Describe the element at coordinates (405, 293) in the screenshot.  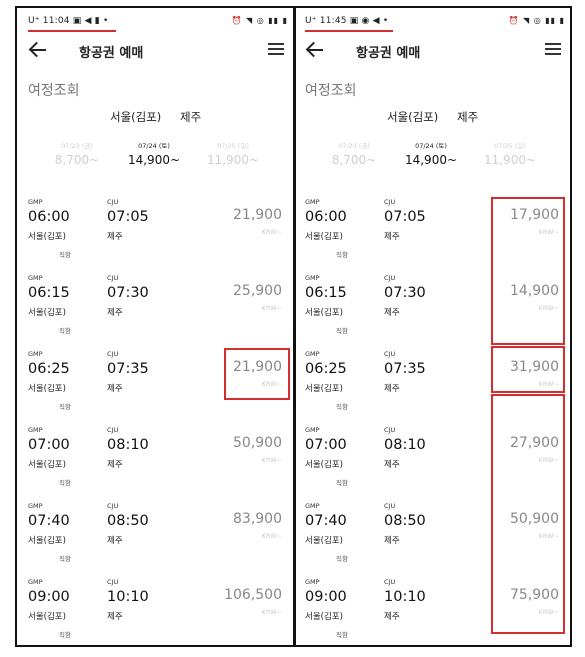
I see `arrival-time: 07:30` at that location.